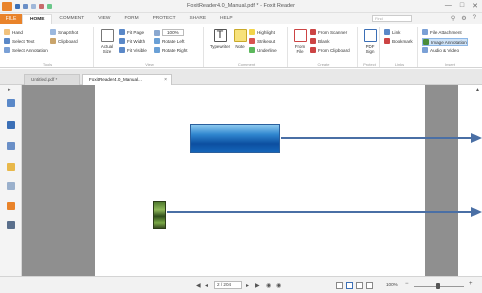  I want to click on zoom-in-icon: +, so click(471, 284).